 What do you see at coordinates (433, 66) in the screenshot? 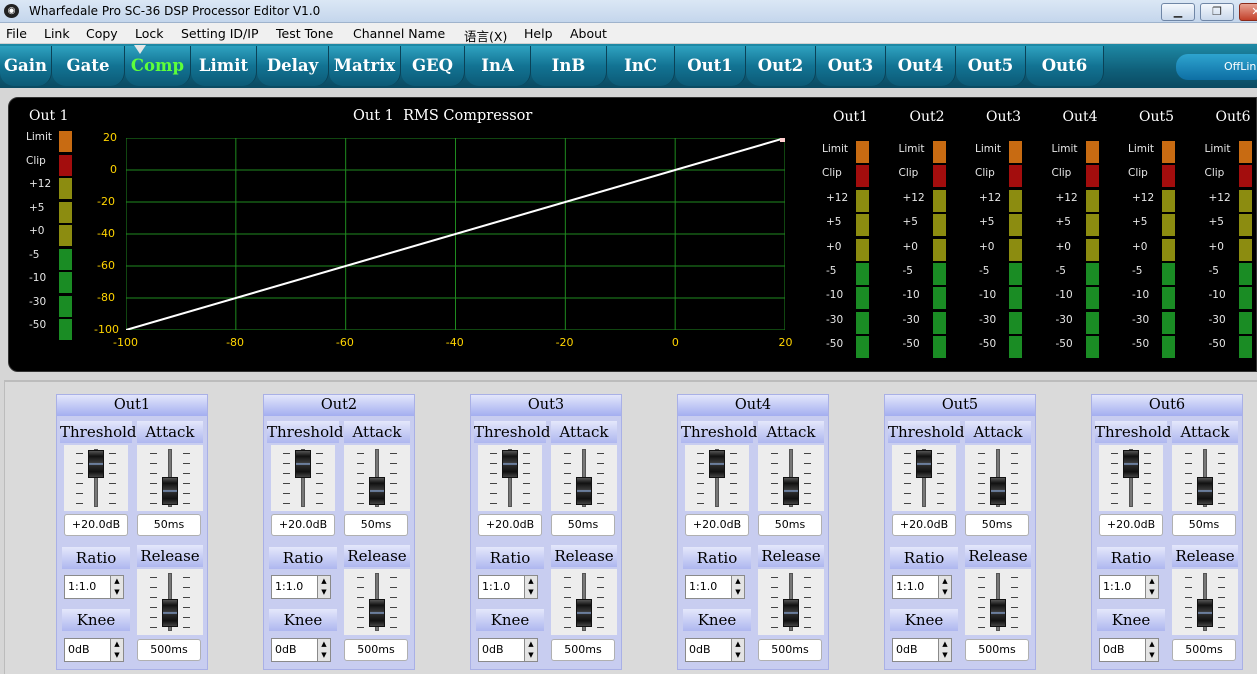
I see `tab-geq: GEQ` at bounding box center [433, 66].